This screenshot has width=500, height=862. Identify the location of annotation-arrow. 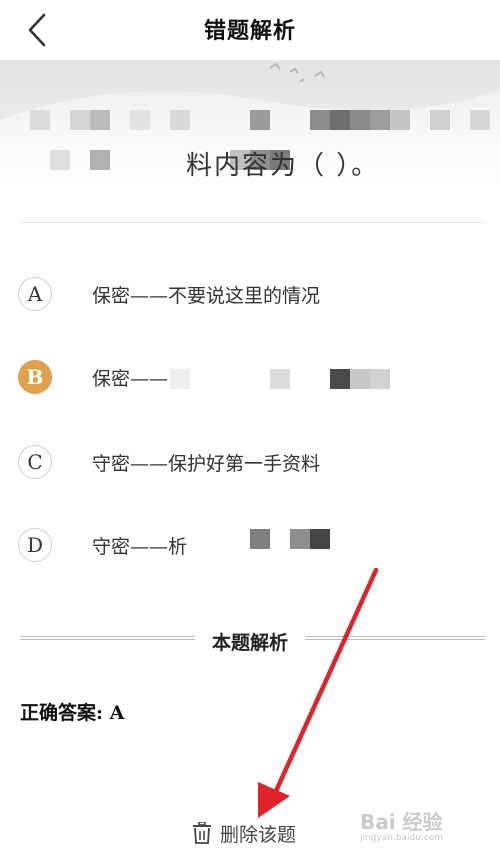
(318, 692).